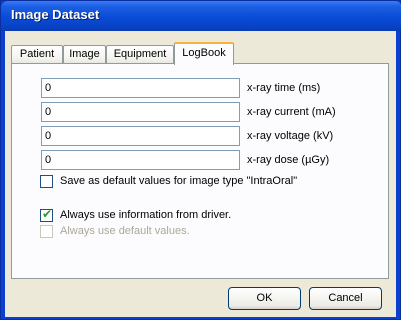  I want to click on xray-current-input, so click(140, 112).